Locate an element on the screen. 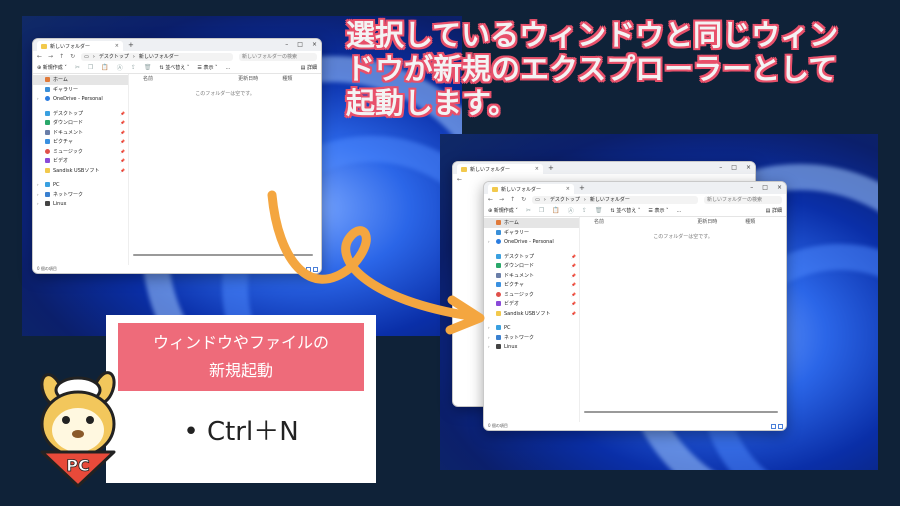 The width and height of the screenshot is (900, 506). home-icon is located at coordinates (498, 223).